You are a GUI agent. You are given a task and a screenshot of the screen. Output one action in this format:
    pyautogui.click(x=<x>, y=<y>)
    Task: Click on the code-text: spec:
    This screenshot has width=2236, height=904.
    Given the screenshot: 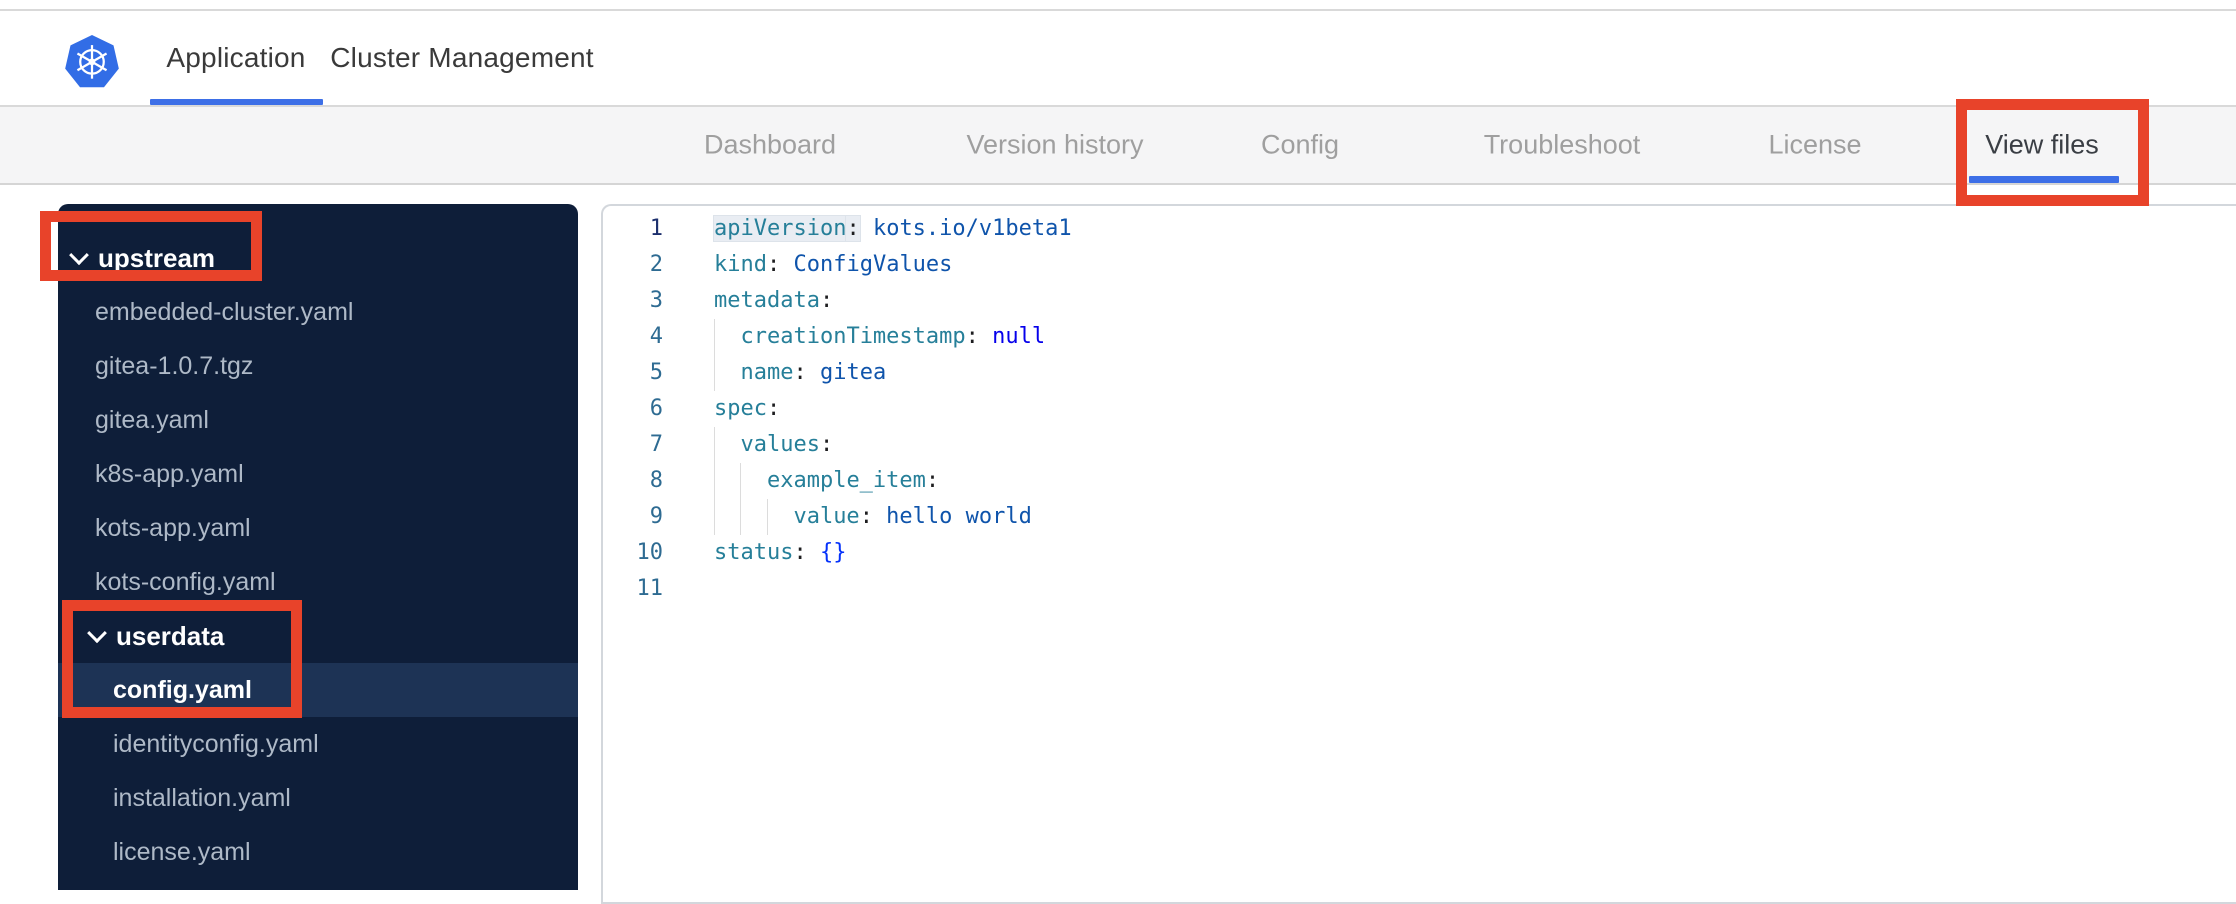 What is the action you would take?
    pyautogui.click(x=747, y=408)
    